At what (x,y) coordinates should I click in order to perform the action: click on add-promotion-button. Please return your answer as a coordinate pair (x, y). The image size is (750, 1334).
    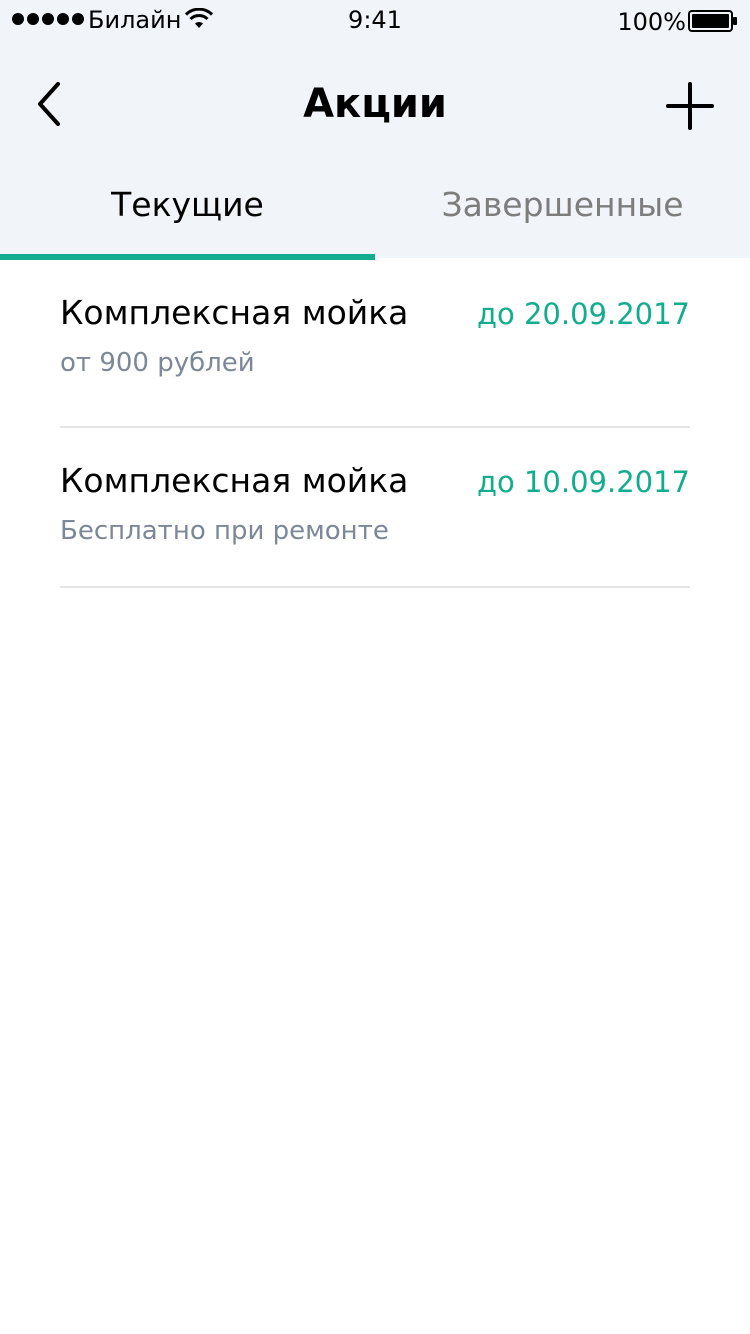
    Looking at the image, I should click on (690, 106).